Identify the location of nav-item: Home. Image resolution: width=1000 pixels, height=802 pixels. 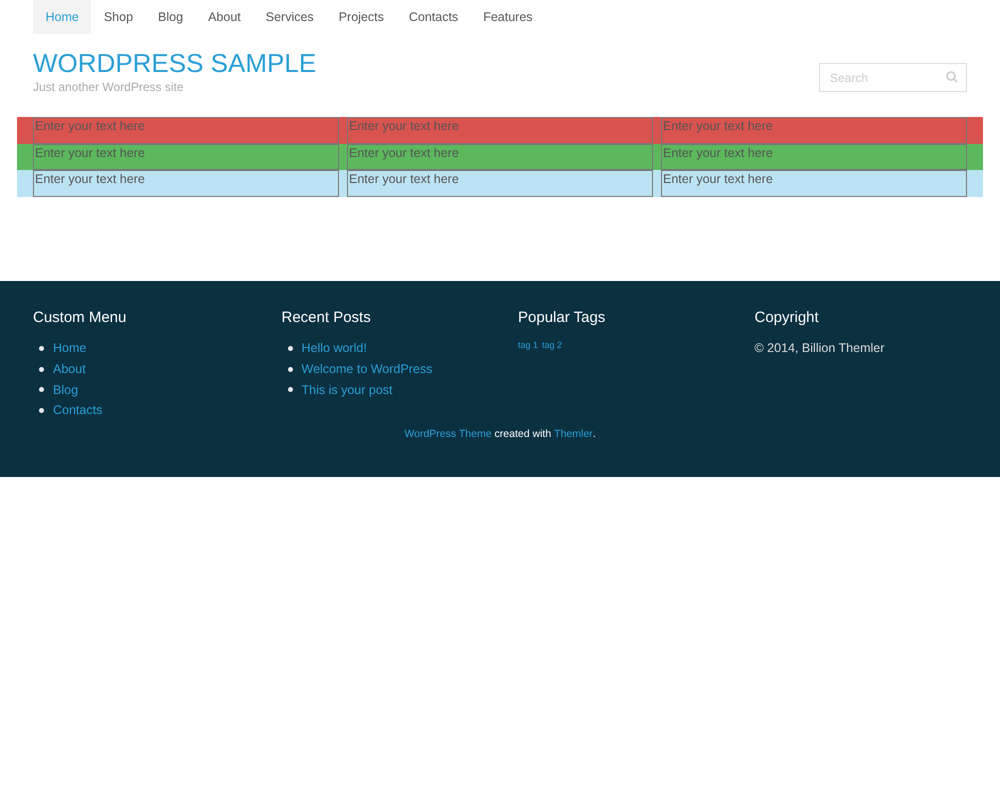
(62, 17).